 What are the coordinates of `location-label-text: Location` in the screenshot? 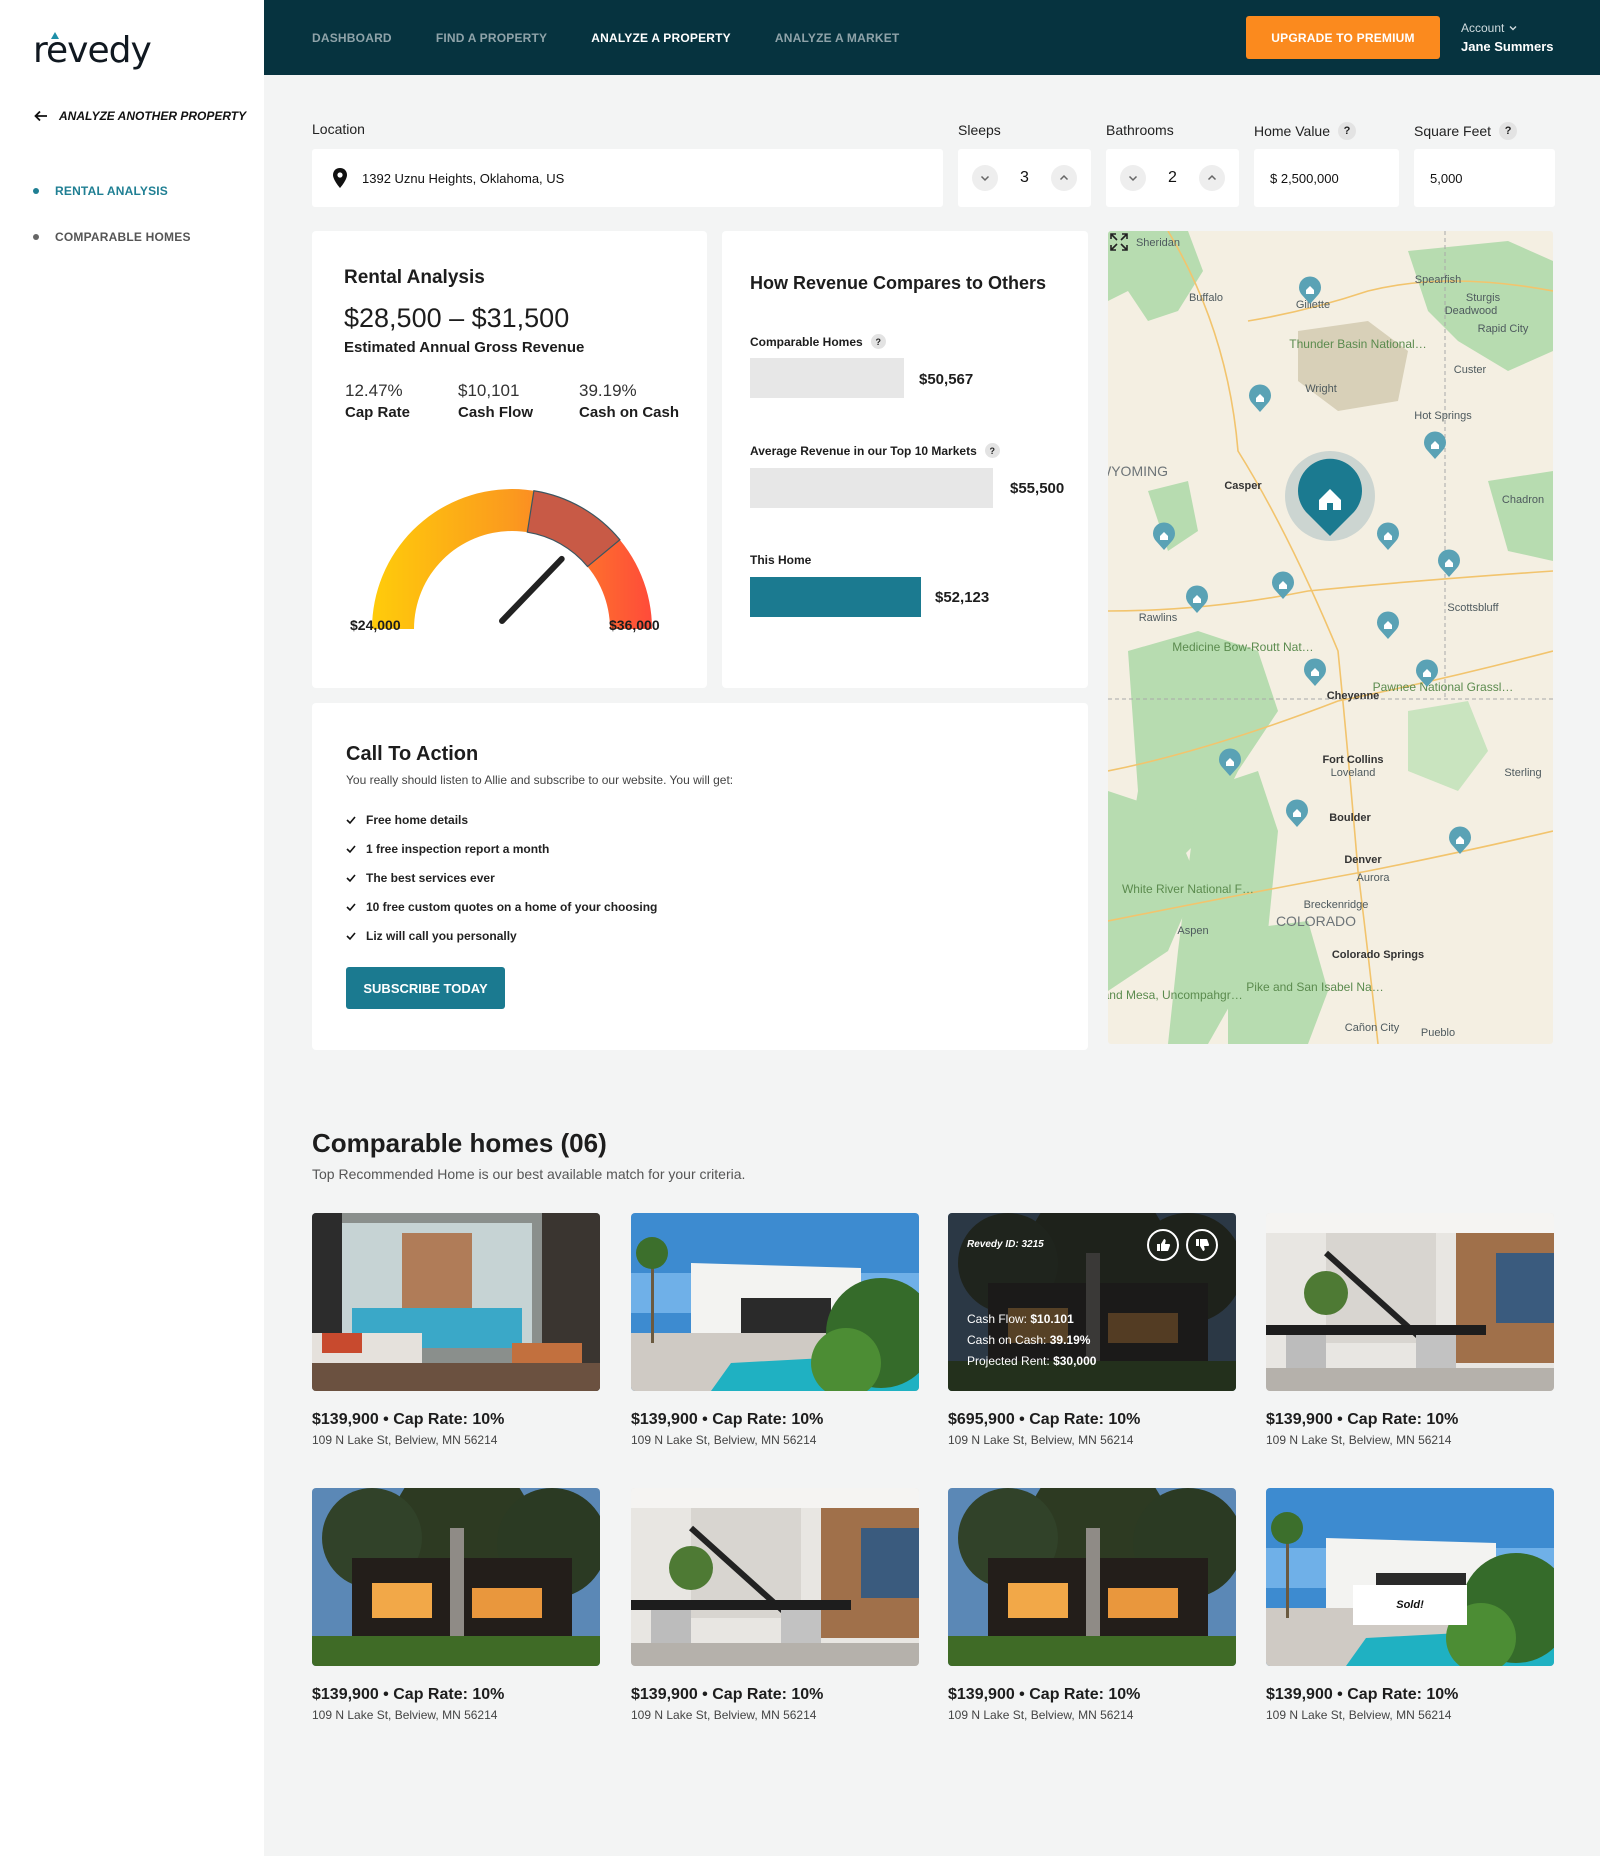 It's located at (338, 129).